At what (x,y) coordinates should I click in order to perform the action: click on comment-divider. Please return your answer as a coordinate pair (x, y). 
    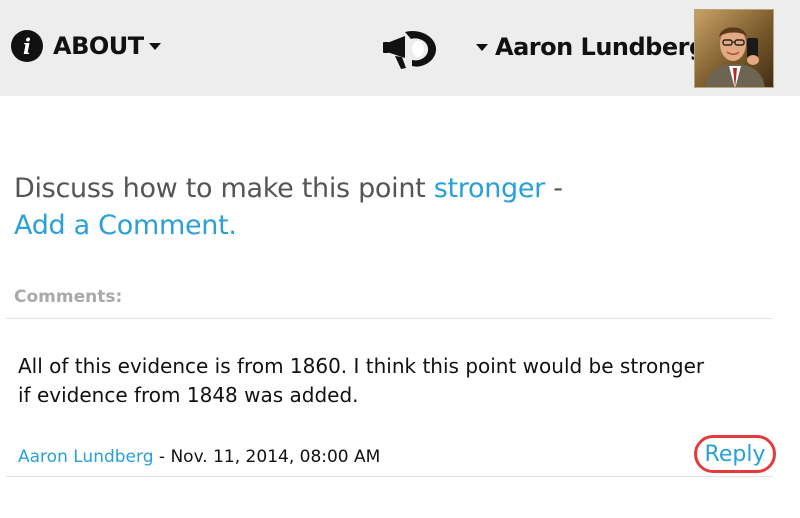
    Looking at the image, I should click on (389, 476).